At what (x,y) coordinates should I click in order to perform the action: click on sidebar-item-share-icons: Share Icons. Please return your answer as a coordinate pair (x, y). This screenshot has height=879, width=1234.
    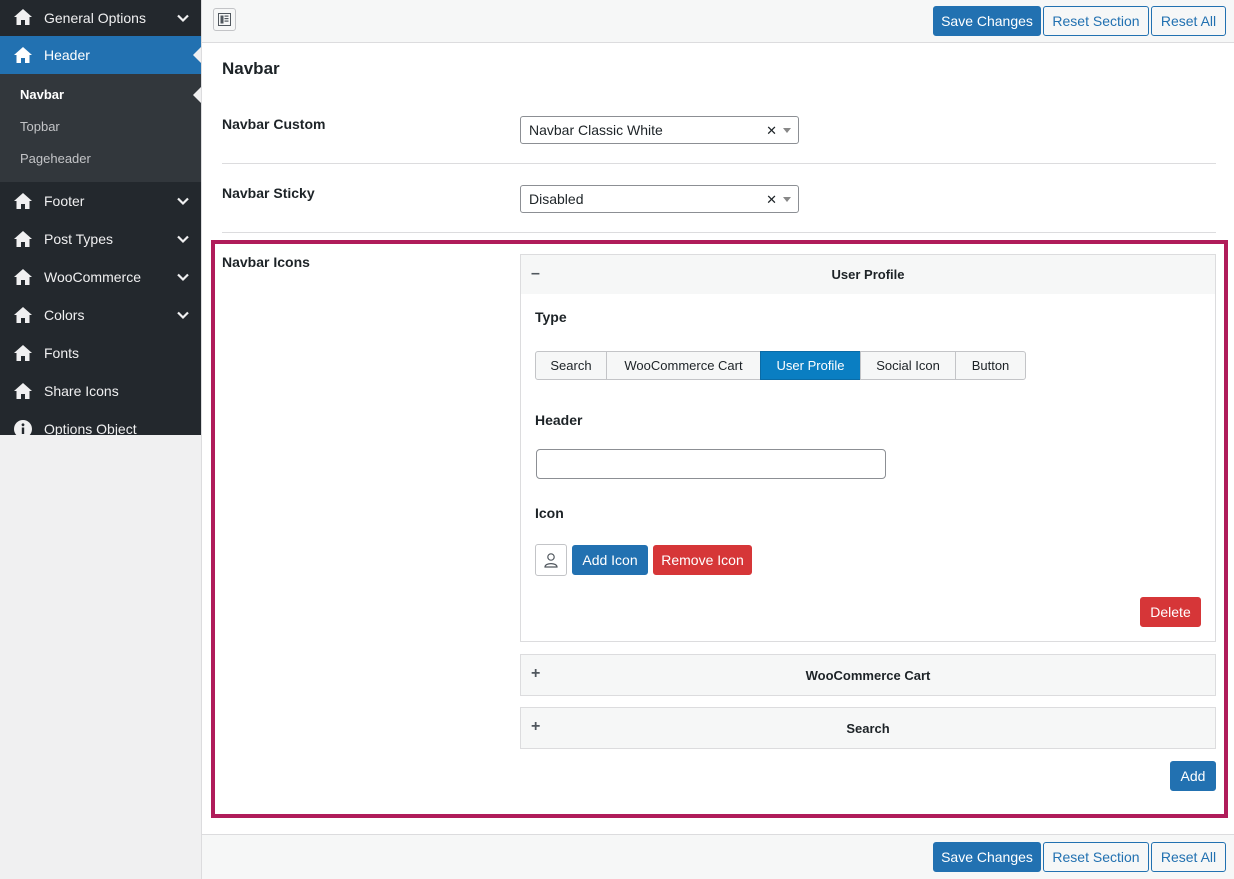
    Looking at the image, I should click on (100, 391).